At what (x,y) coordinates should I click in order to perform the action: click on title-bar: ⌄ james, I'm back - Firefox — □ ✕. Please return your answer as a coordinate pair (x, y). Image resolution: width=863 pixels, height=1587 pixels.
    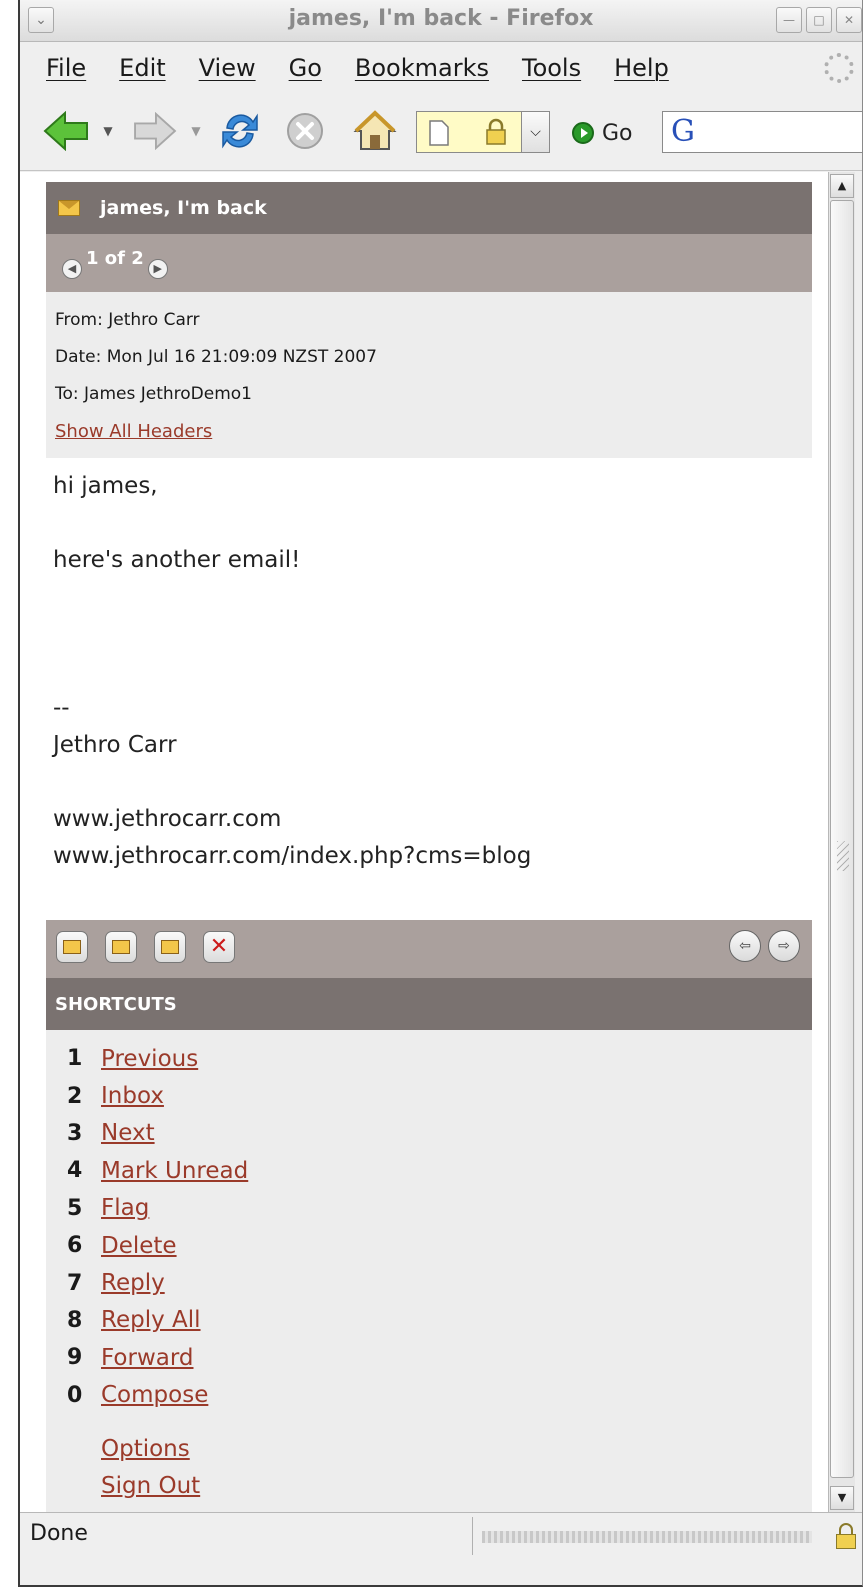
    Looking at the image, I should click on (441, 21).